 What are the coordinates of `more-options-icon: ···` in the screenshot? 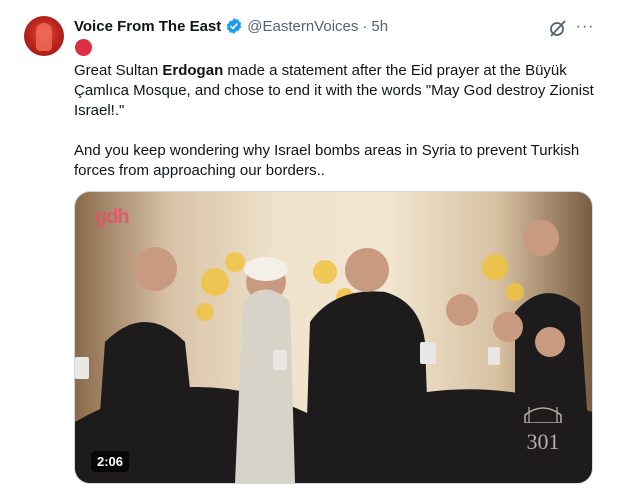 It's located at (585, 28).